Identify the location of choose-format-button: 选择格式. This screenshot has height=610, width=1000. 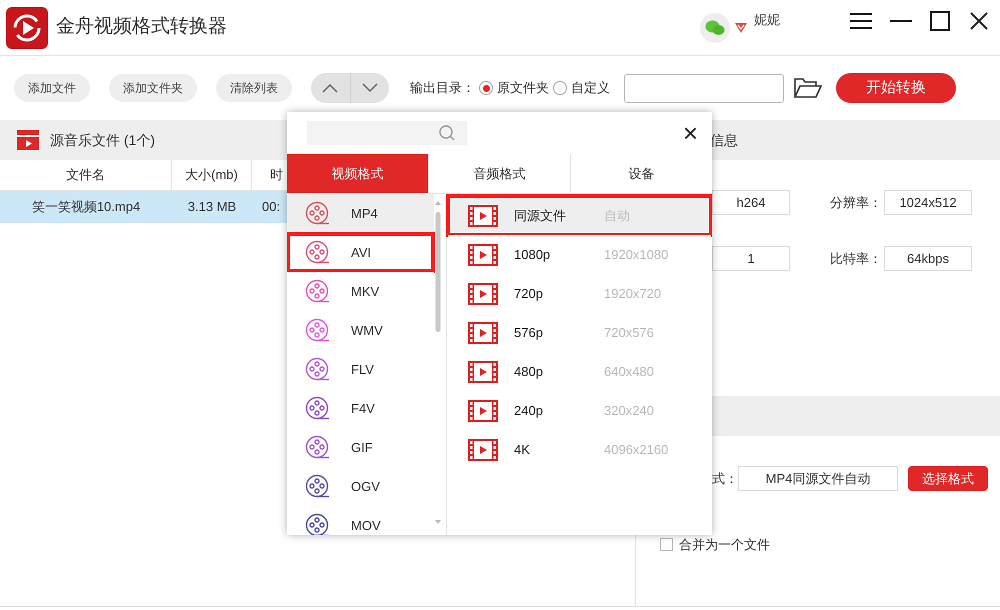
(948, 478).